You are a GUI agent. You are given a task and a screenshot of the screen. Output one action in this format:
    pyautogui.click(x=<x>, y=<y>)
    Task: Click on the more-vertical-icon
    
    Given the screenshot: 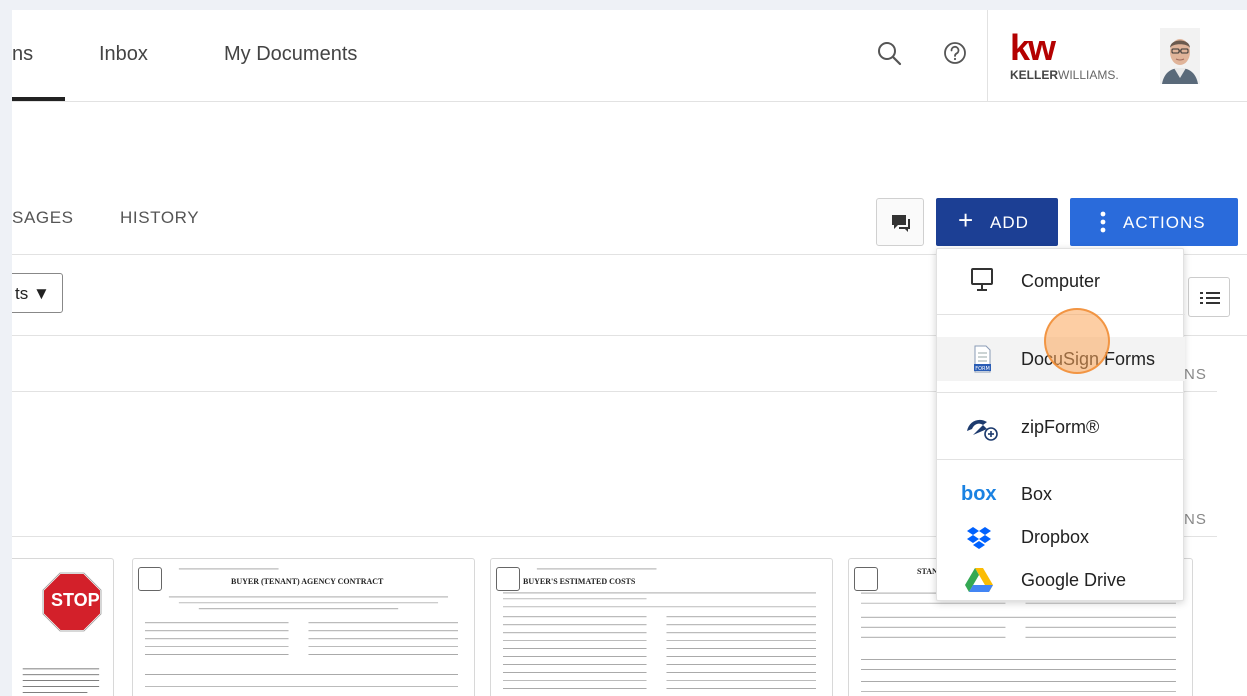 What is the action you would take?
    pyautogui.click(x=1103, y=222)
    